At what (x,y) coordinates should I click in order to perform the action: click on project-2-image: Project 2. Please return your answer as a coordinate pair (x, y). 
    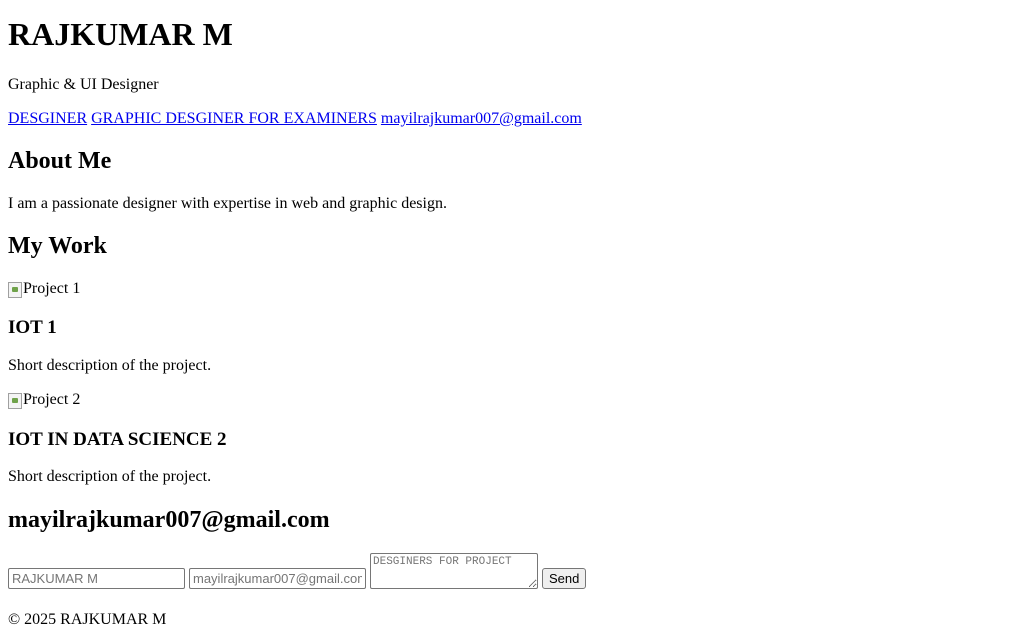
    Looking at the image, I should click on (44, 400).